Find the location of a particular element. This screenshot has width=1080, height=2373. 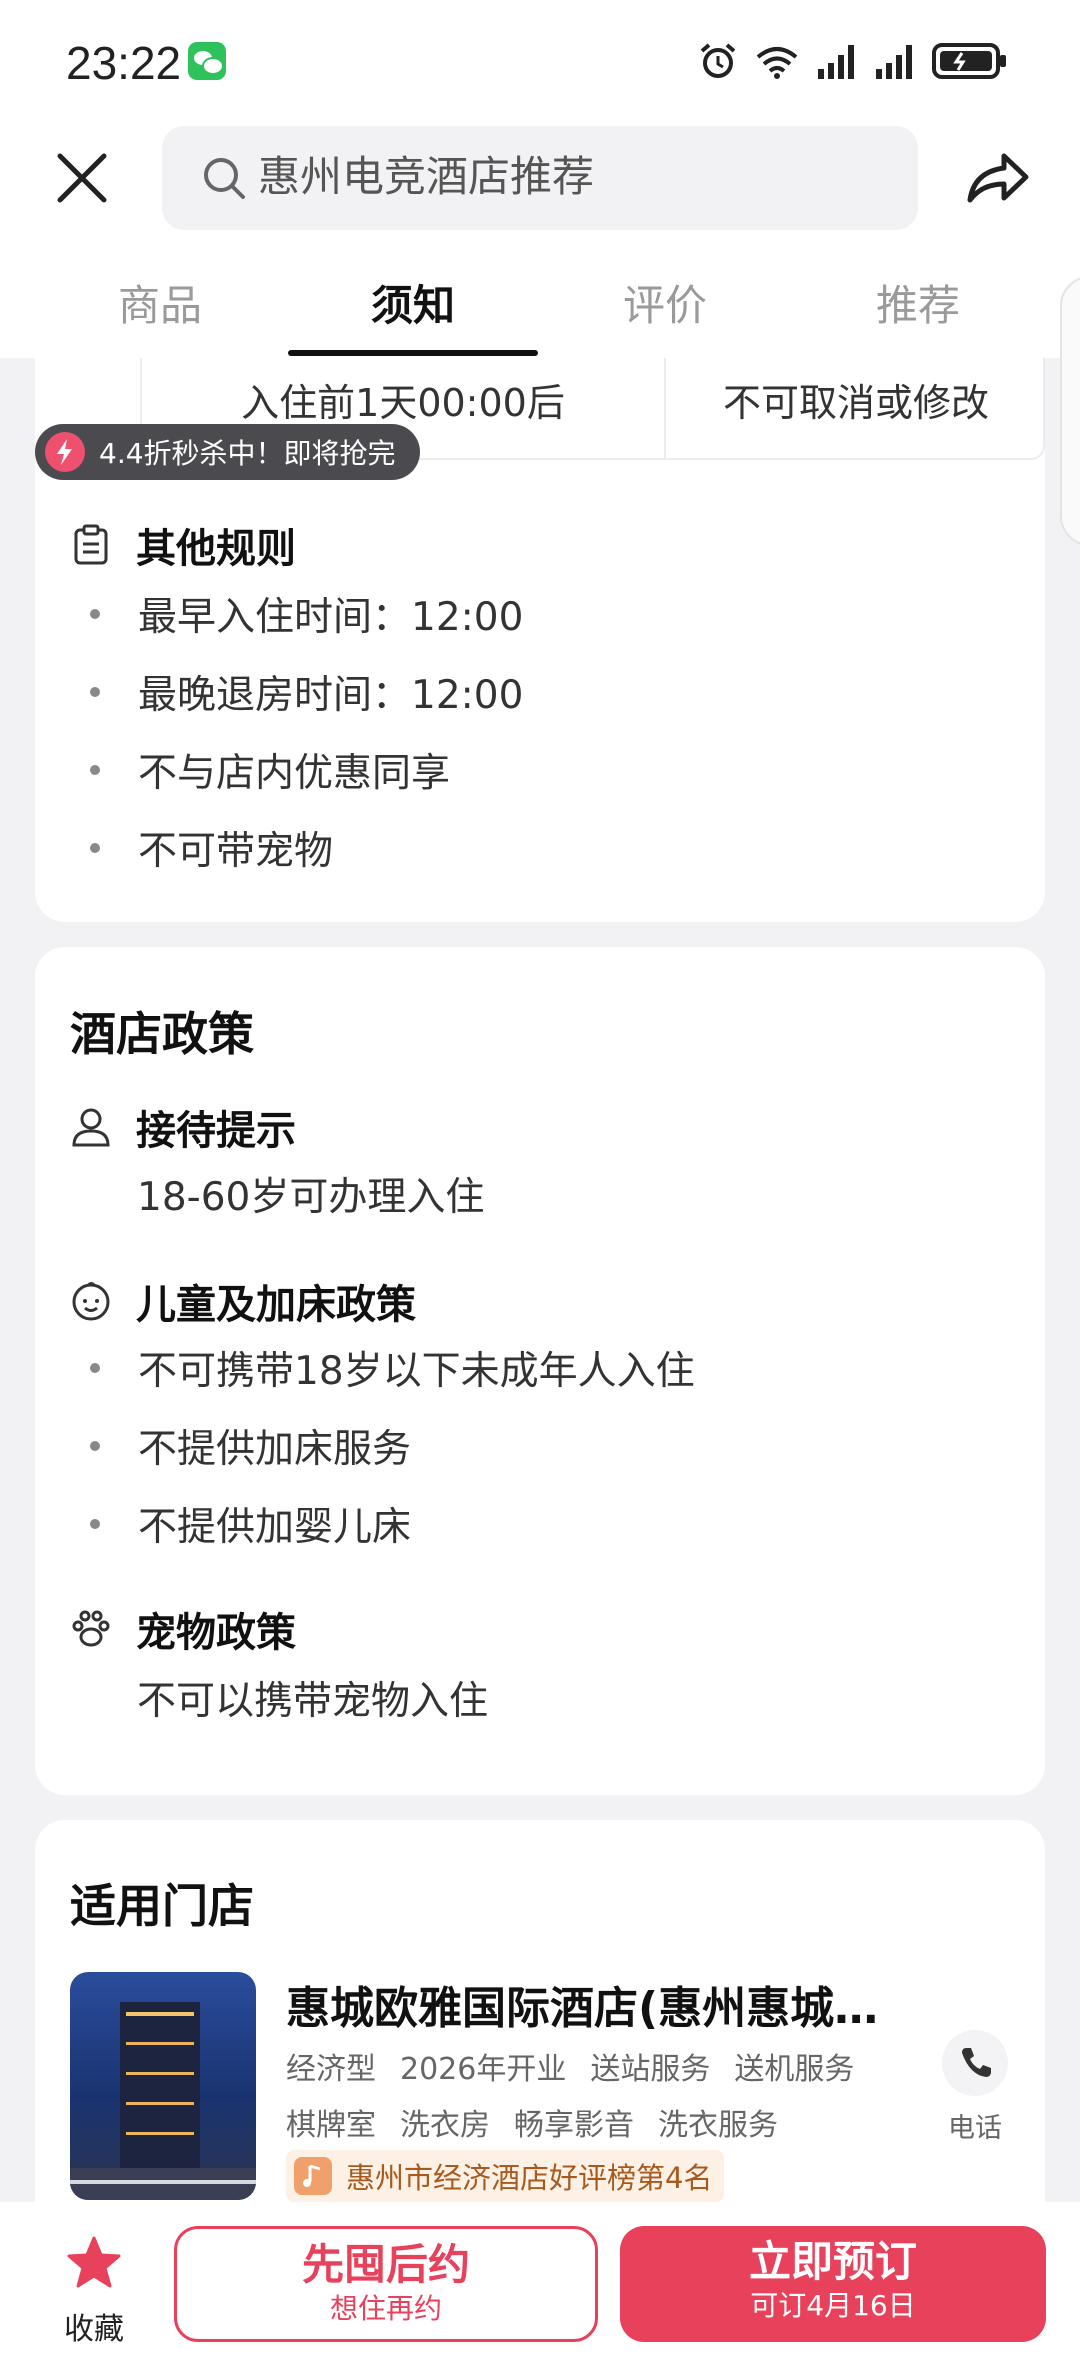

list-item: 不提供加床服务 is located at coordinates (250, 1446).